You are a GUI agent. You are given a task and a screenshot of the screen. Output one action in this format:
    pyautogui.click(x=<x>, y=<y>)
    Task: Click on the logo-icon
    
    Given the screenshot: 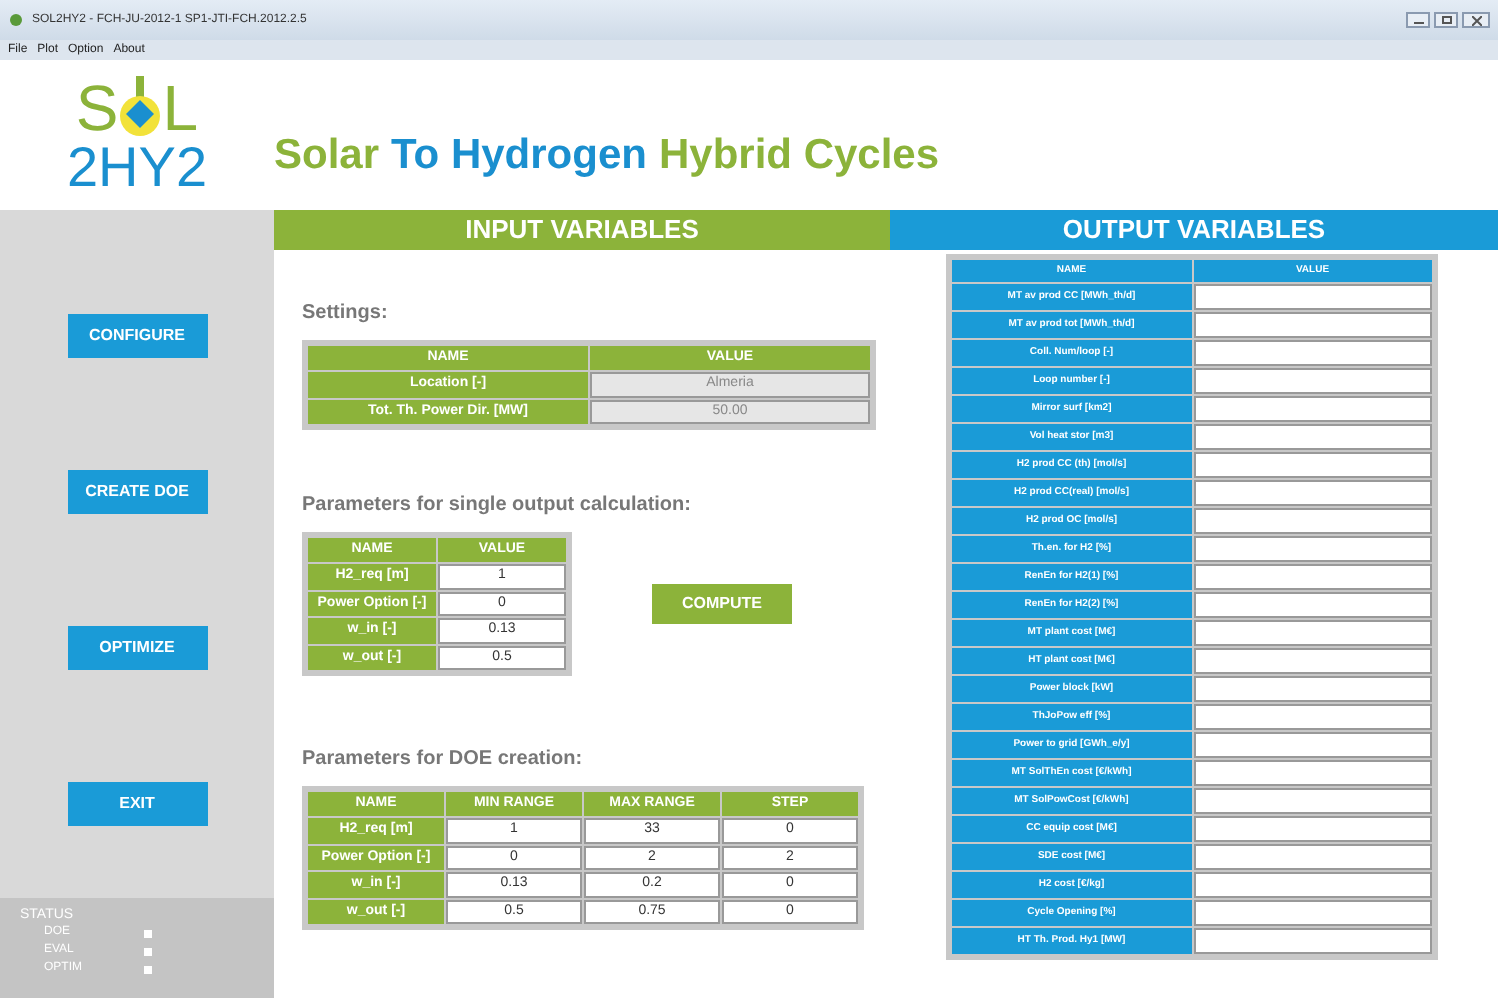 What is the action you would take?
    pyautogui.click(x=140, y=107)
    